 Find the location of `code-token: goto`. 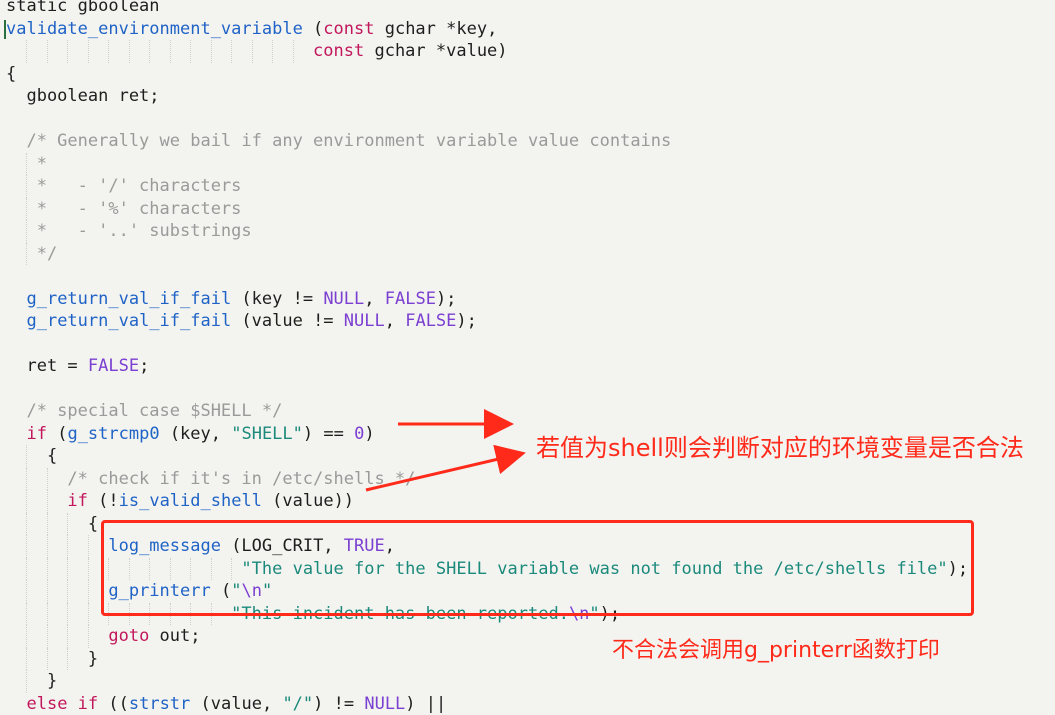

code-token: goto is located at coordinates (128, 636).